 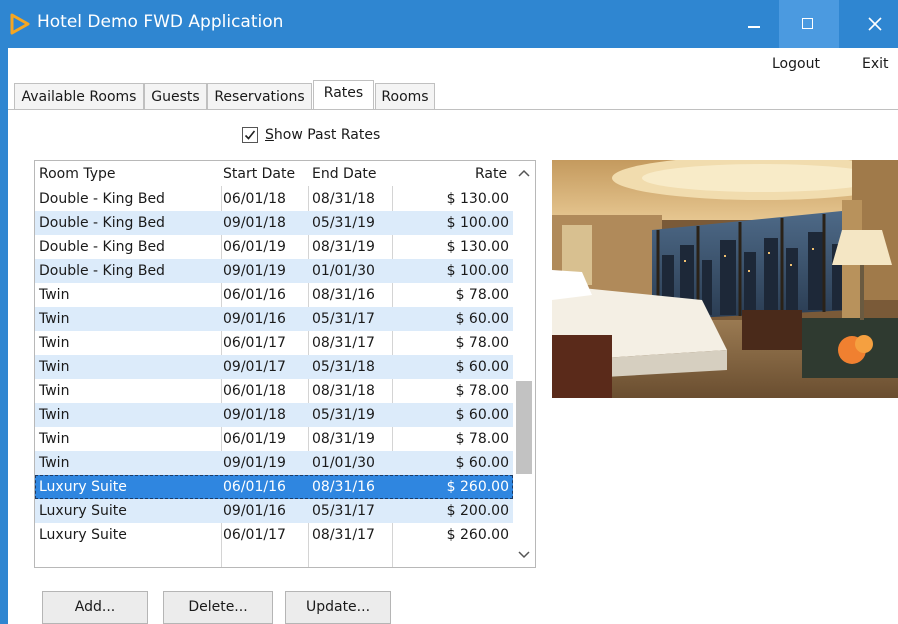 What do you see at coordinates (254, 463) in the screenshot?
I see `cell-start-date: 09/01/19` at bounding box center [254, 463].